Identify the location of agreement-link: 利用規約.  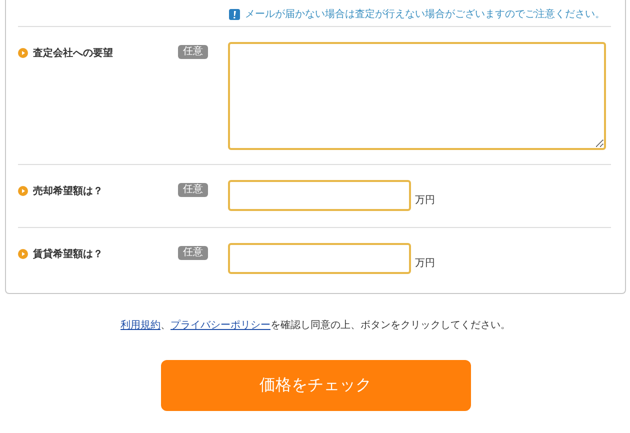
(140, 325).